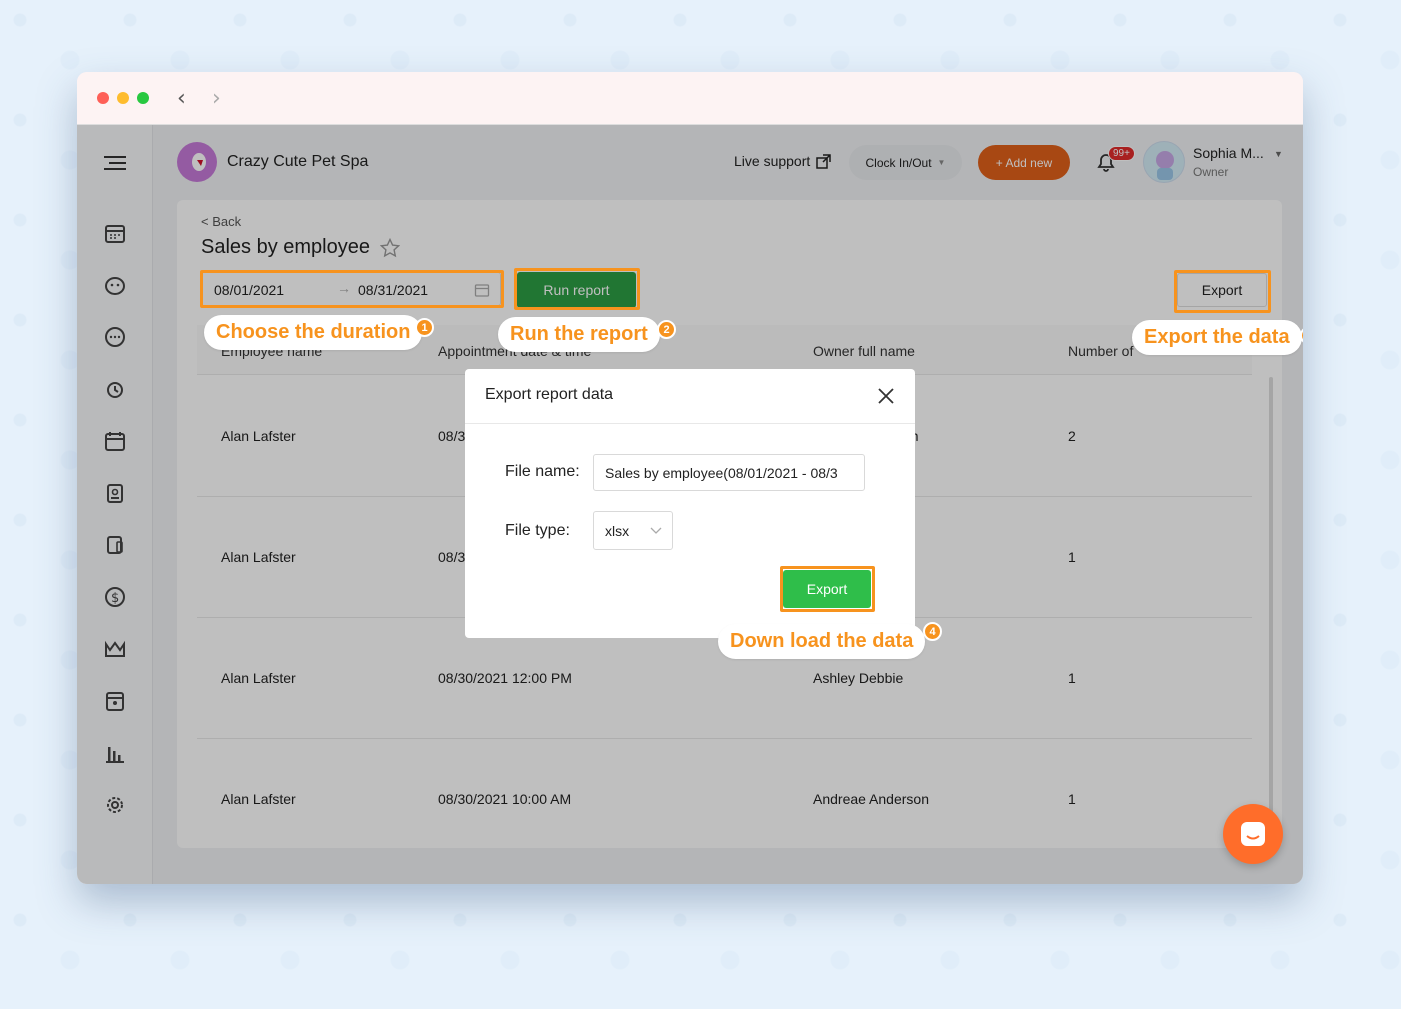  What do you see at coordinates (313, 332) in the screenshot?
I see `callout-choose-duration: Choose the duration` at bounding box center [313, 332].